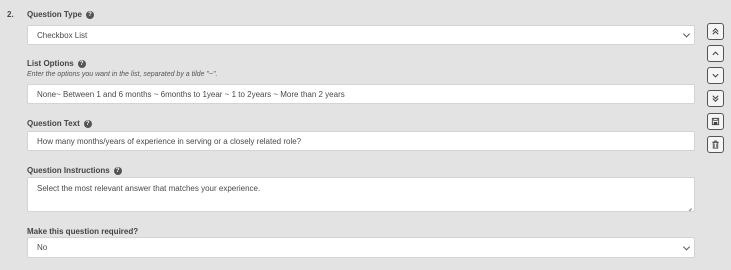 Image resolution: width=731 pixels, height=270 pixels. I want to click on delete-button, so click(715, 144).